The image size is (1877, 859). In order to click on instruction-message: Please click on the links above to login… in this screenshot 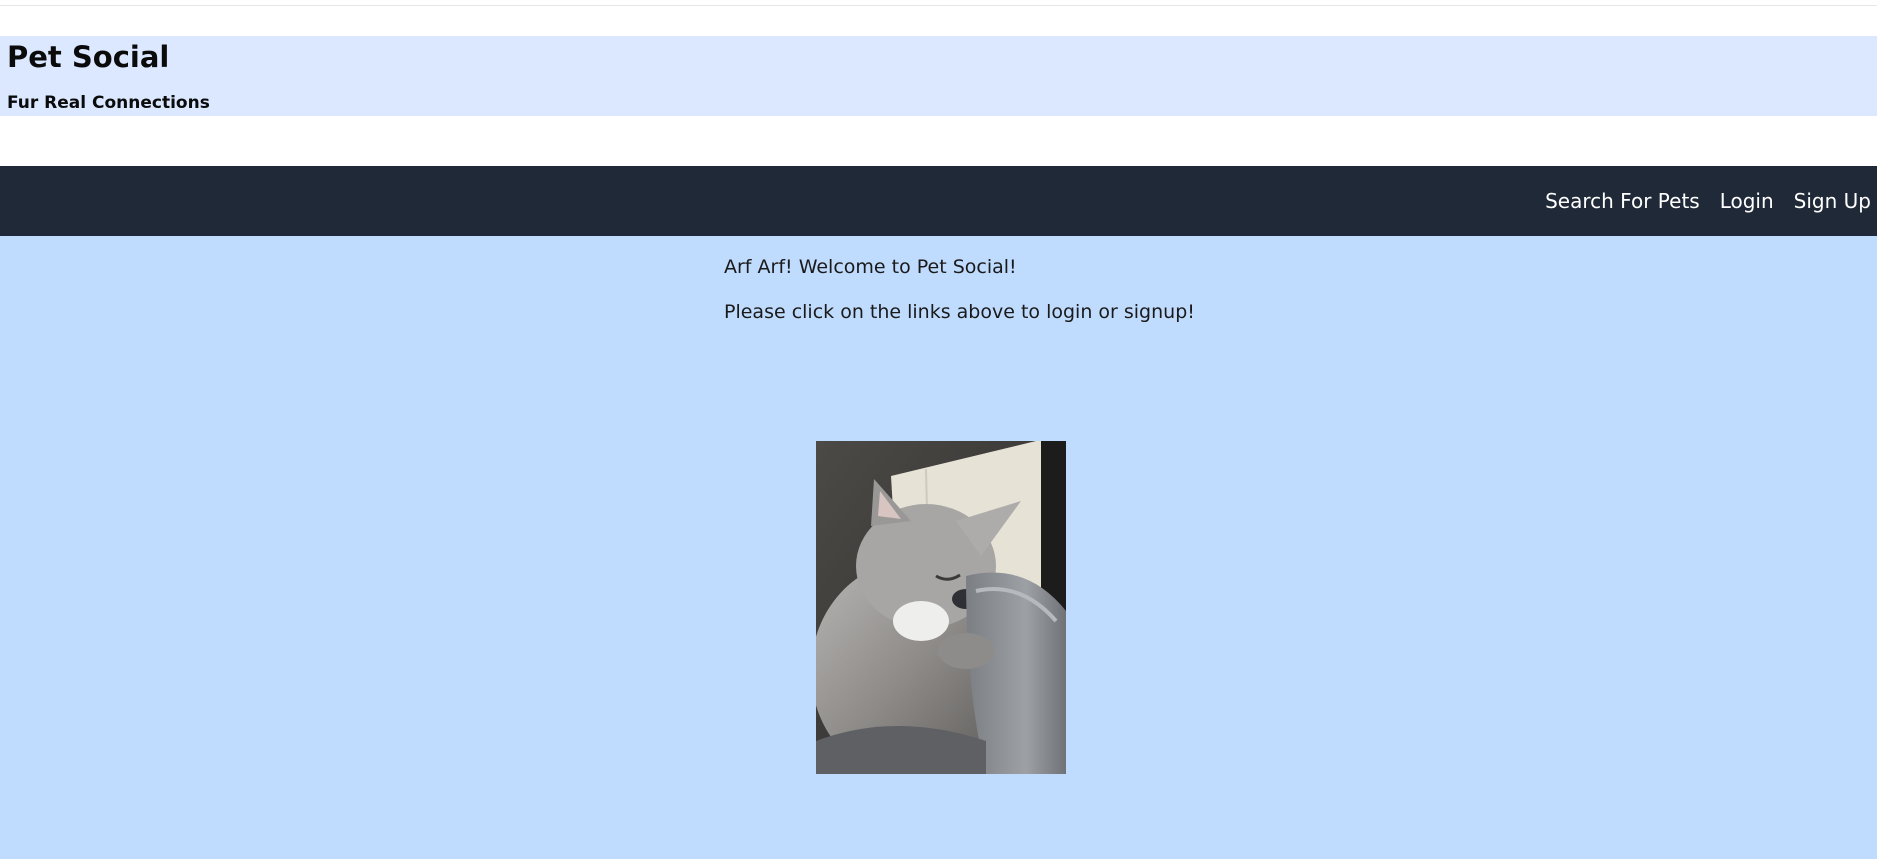, I will do `click(959, 312)`.